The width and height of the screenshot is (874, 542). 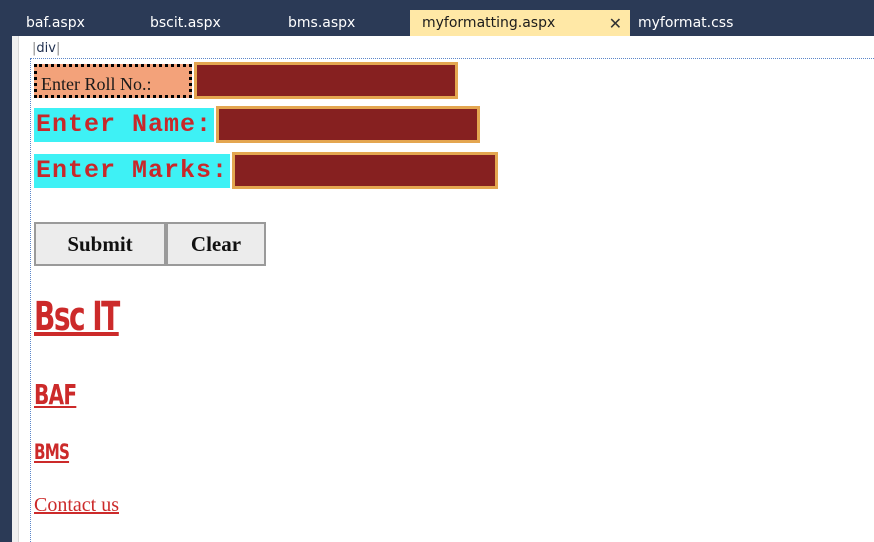 What do you see at coordinates (365, 170) in the screenshot?
I see `marks-input` at bounding box center [365, 170].